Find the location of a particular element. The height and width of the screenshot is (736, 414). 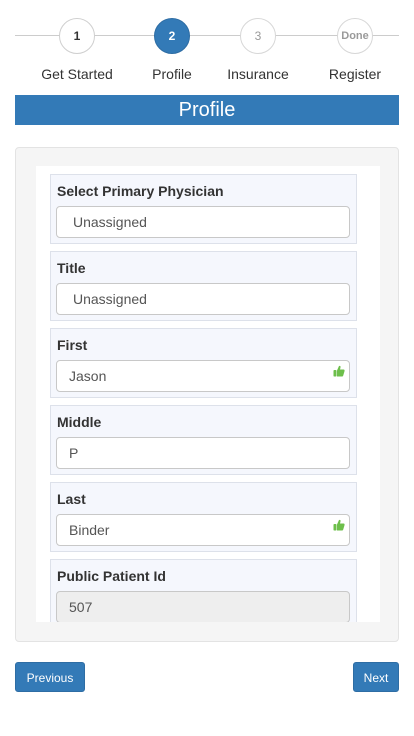

field-label: Title is located at coordinates (71, 268).